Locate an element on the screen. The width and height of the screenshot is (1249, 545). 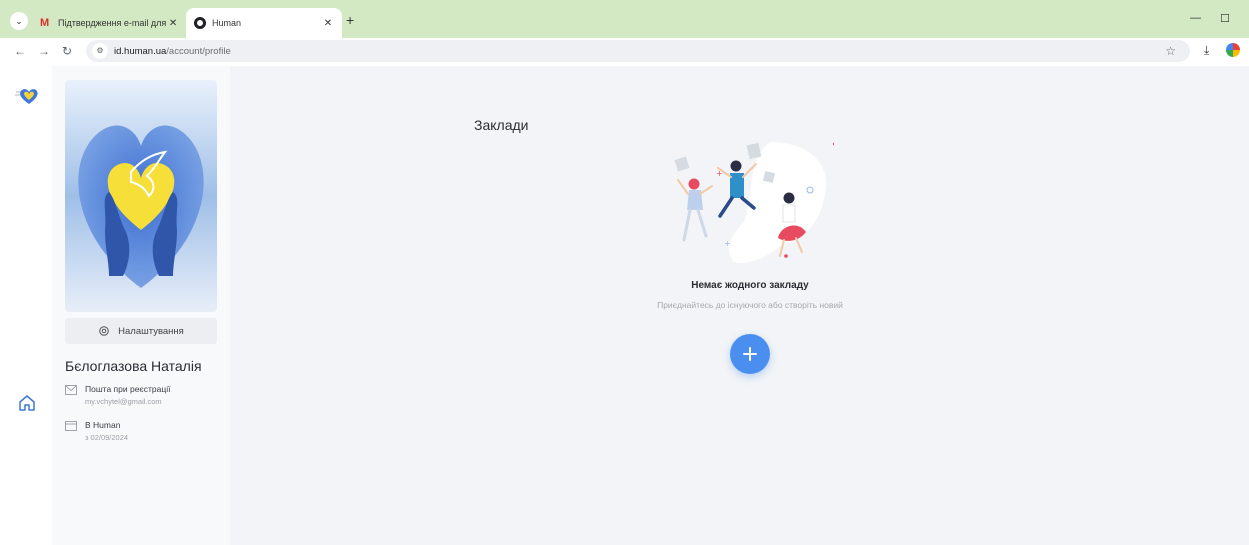
email-label: Пошта при реєстрації is located at coordinates (128, 389).